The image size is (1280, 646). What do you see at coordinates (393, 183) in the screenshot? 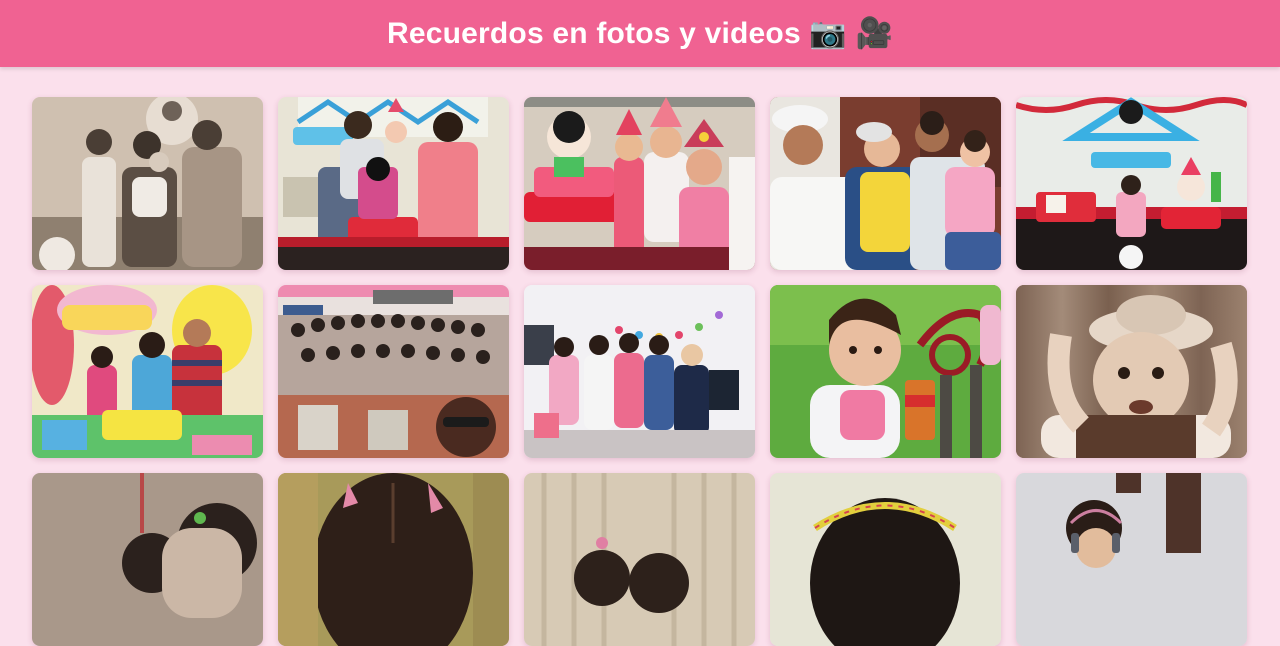
I see `gallery-photo: birthday-cake-family` at bounding box center [393, 183].